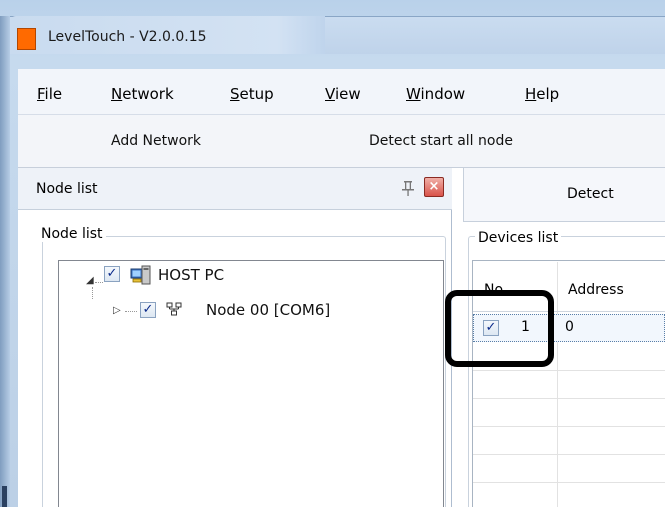 The width and height of the screenshot is (665, 507). Describe the element at coordinates (330, 94) in the screenshot. I see `menu-view-mnemonic: V` at that location.